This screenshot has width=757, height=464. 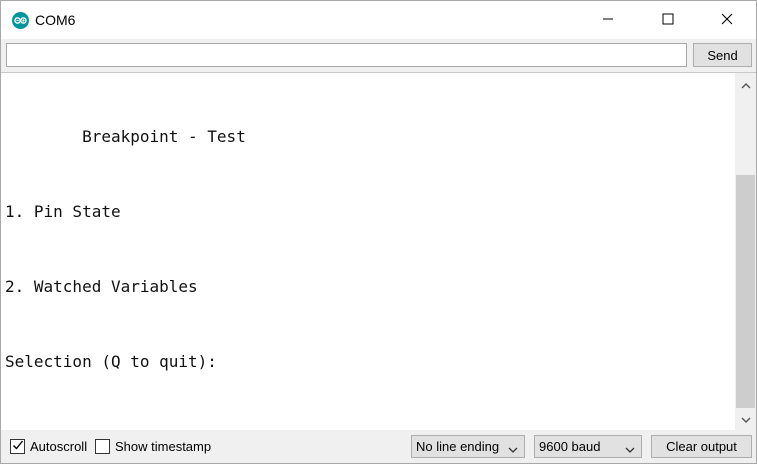 I want to click on send-row: Send, so click(x=378, y=55).